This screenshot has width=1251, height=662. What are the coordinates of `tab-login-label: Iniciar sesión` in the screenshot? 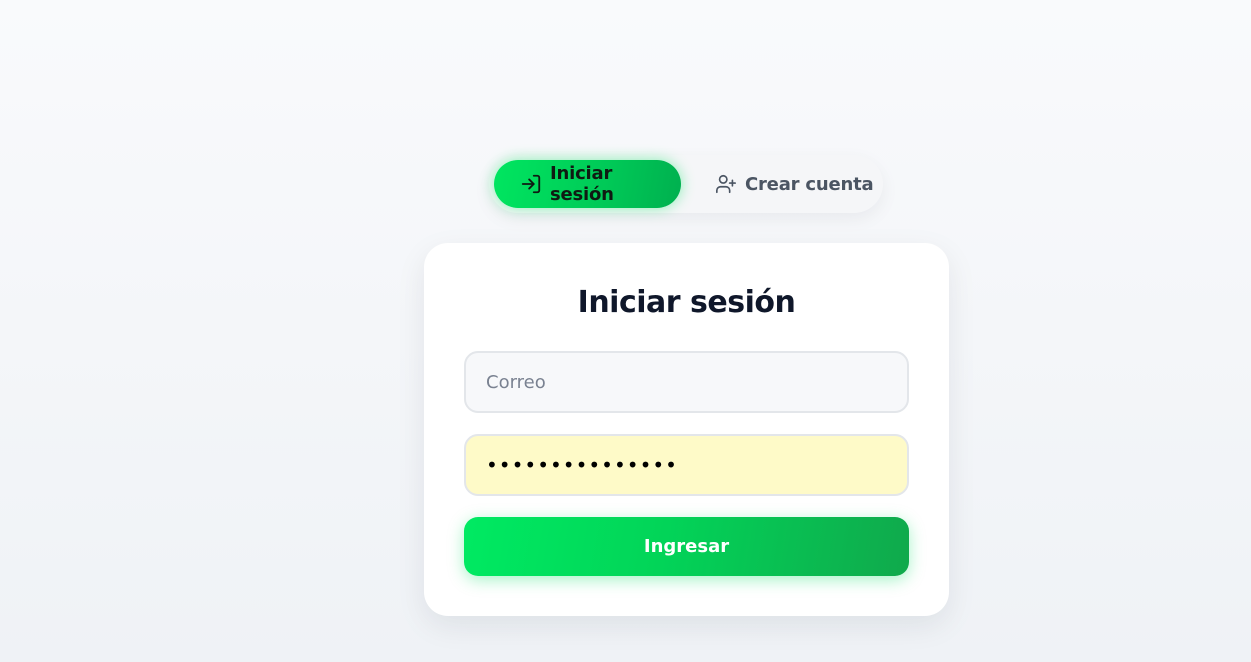 It's located at (582, 184).